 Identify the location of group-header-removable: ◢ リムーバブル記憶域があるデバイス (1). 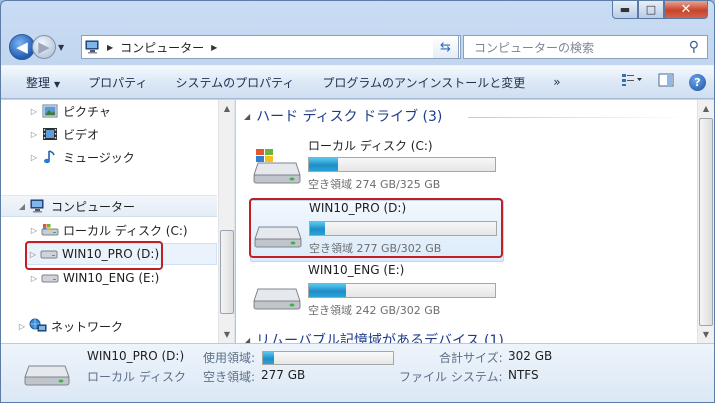
(374, 336).